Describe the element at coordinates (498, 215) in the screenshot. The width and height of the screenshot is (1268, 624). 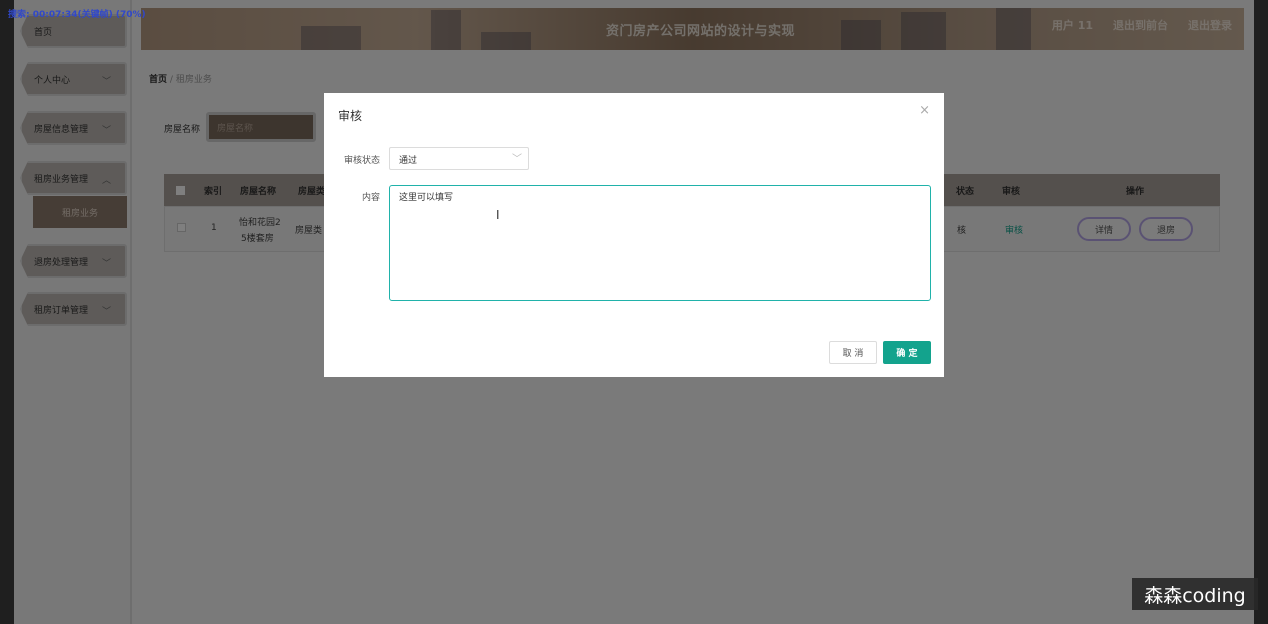
I see `text-cursor-icon: I` at that location.